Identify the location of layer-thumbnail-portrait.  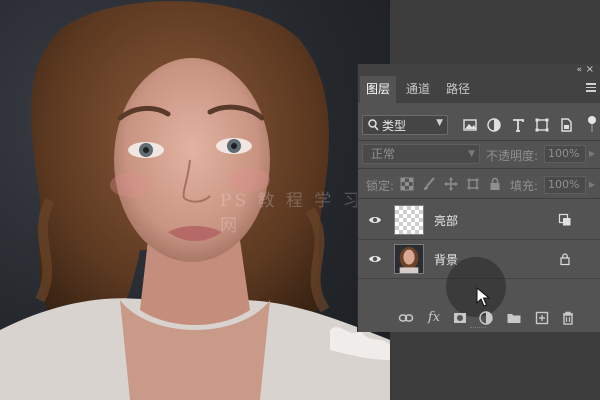
(409, 259).